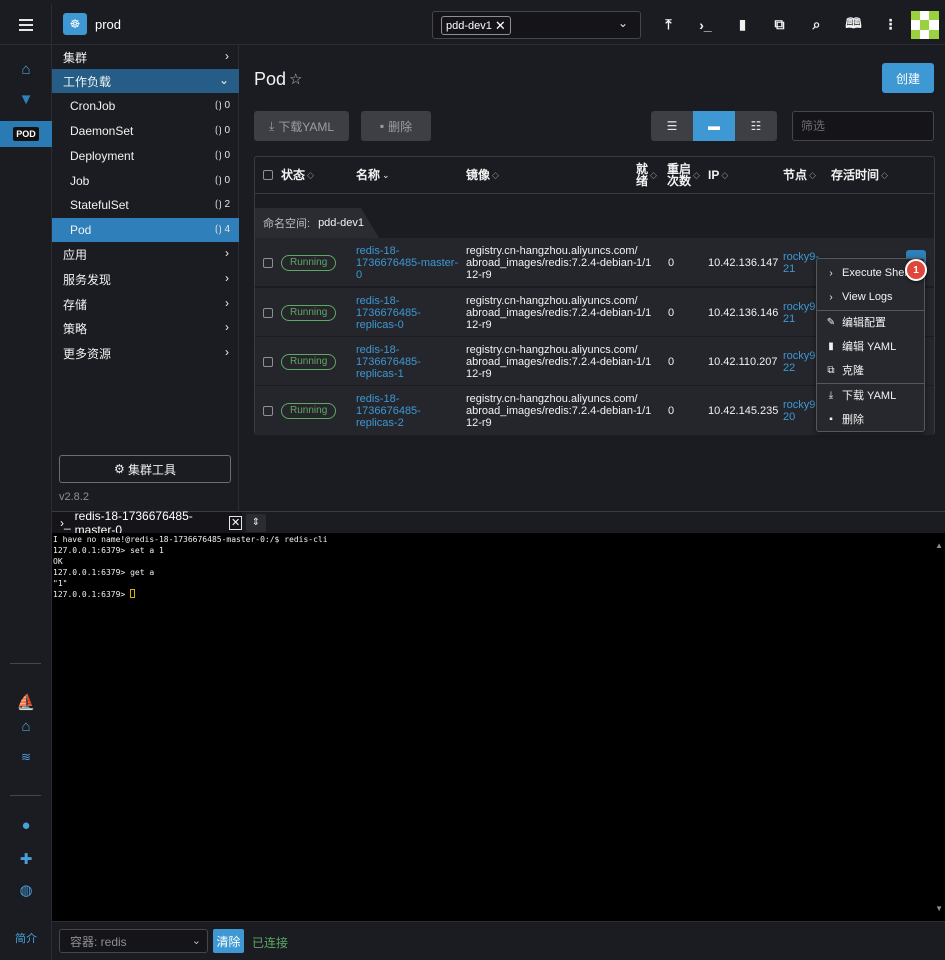 The width and height of the screenshot is (945, 960). I want to click on namespace-name: pdd-dev1, so click(341, 223).